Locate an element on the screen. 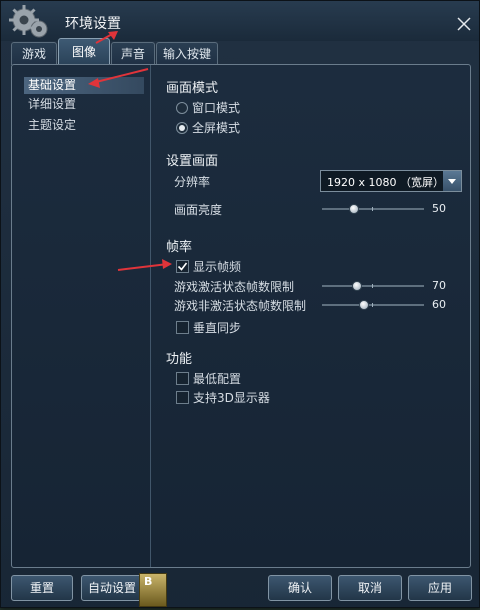 This screenshot has width=480, height=610. annotation-arrow-fps is located at coordinates (143, 267).